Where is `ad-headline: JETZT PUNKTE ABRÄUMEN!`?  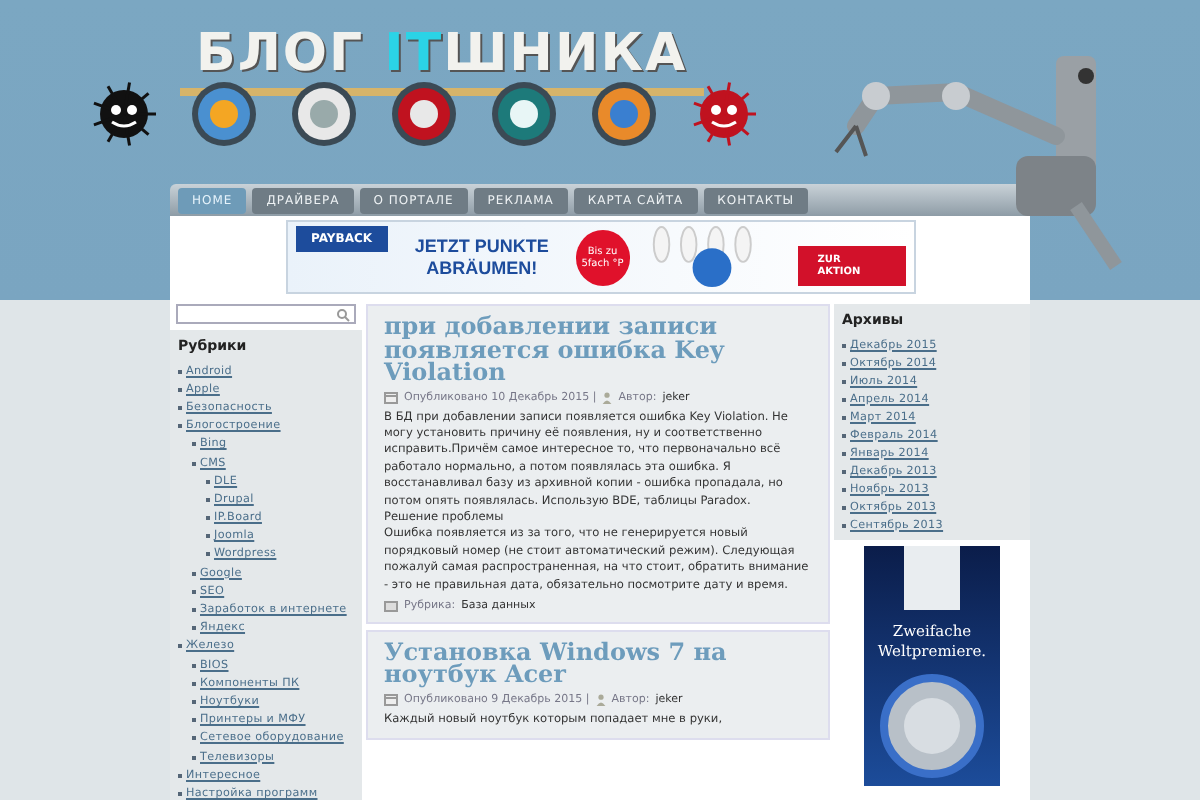
ad-headline: JETZT PUNKTE ABRÄUMEN! is located at coordinates (481, 257).